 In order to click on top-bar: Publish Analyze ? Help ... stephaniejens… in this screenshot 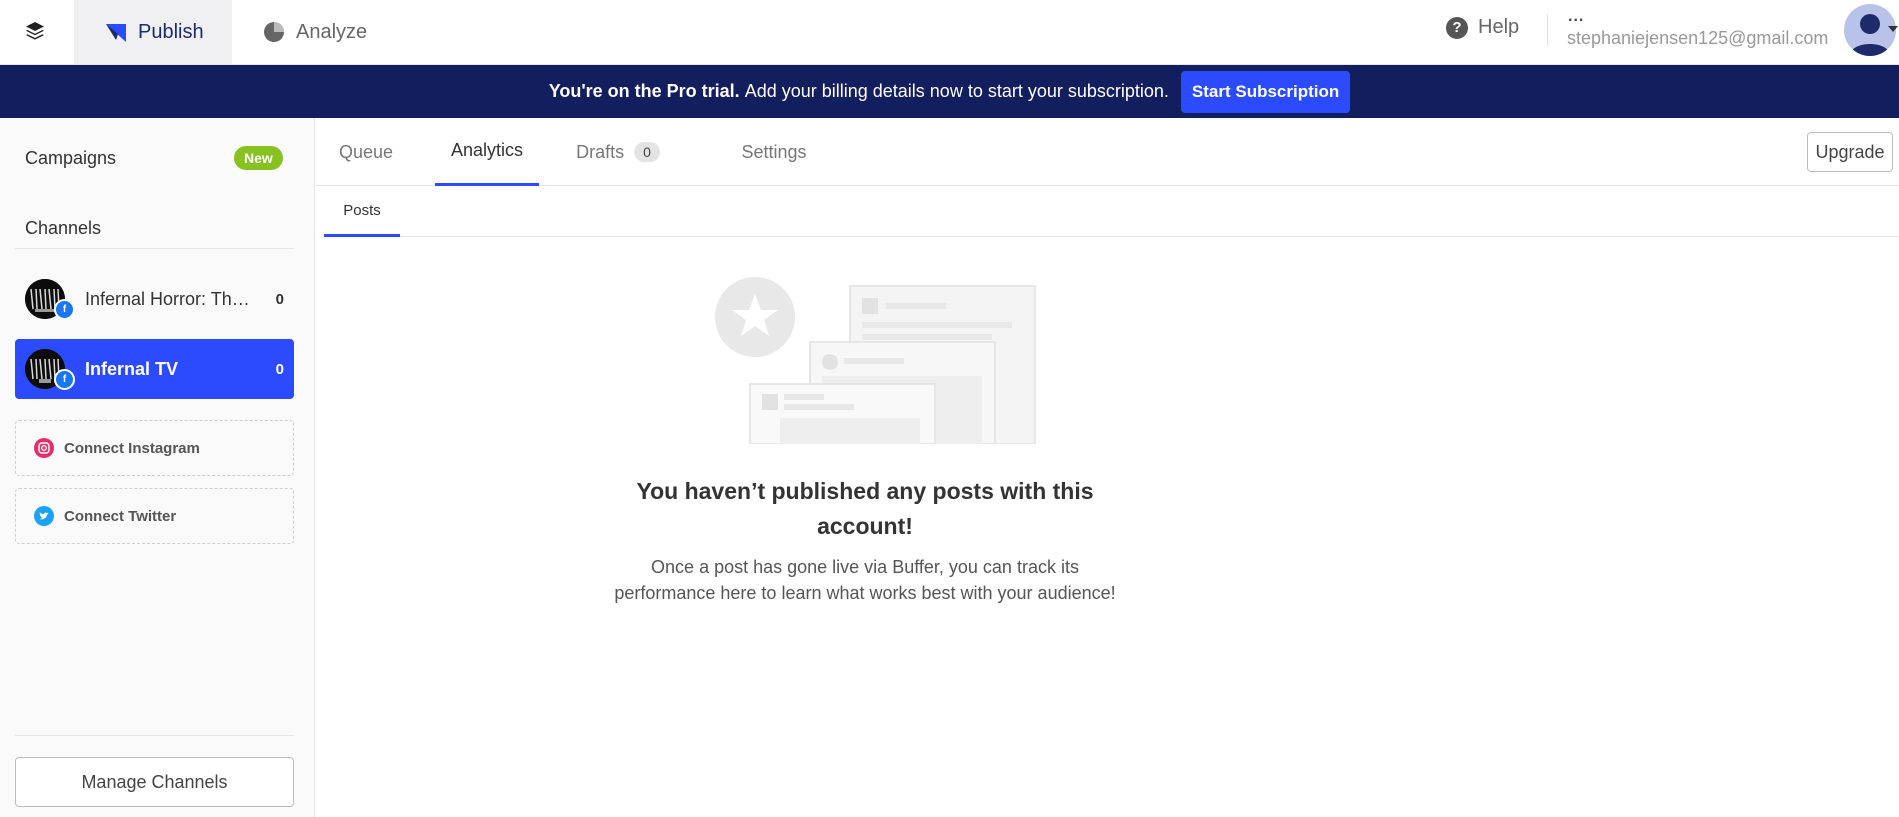, I will do `click(949, 32)`.